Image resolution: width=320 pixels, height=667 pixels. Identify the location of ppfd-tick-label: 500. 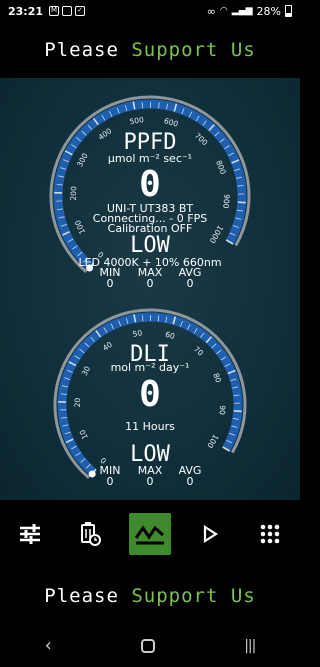
(137, 120).